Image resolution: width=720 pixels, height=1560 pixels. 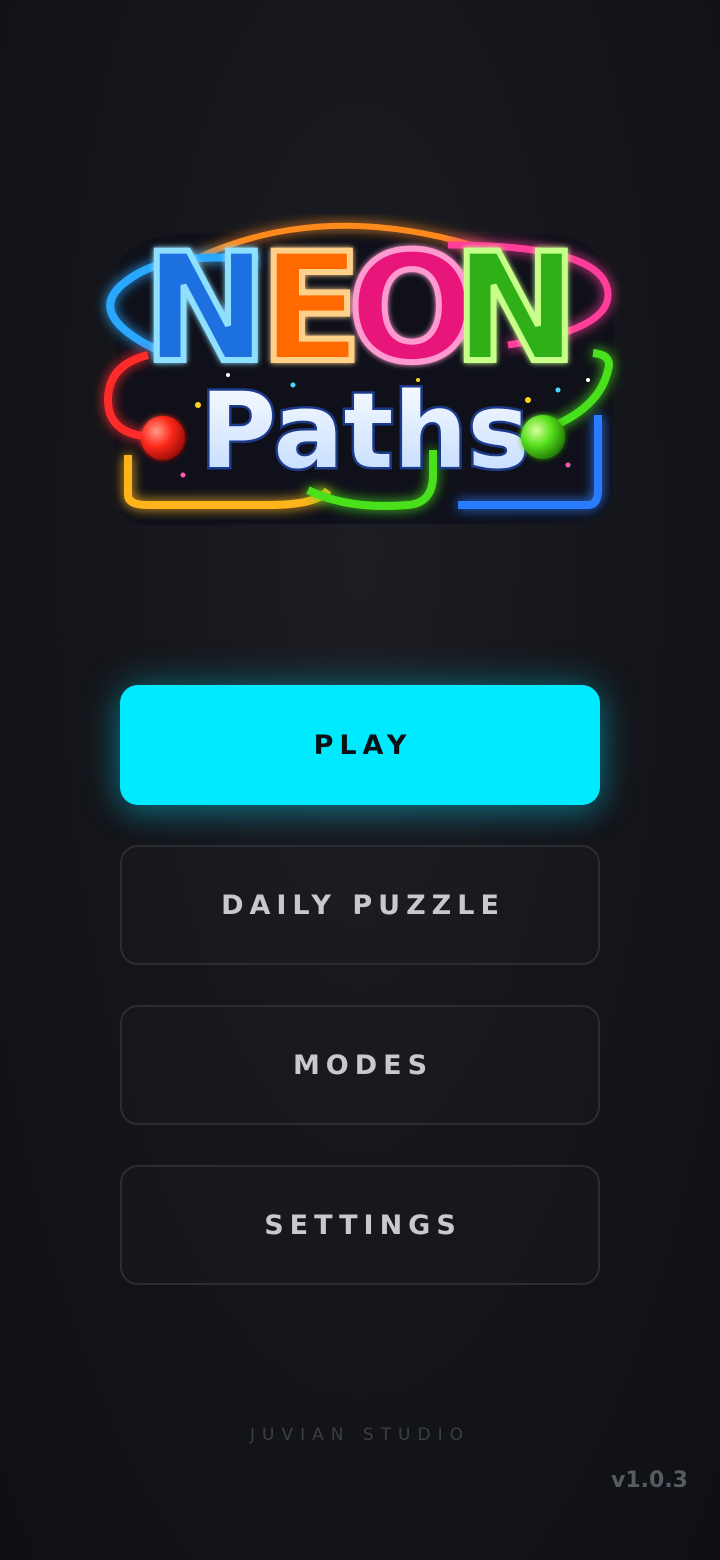 I want to click on logo-bottom-word: Paths, so click(x=364, y=431).